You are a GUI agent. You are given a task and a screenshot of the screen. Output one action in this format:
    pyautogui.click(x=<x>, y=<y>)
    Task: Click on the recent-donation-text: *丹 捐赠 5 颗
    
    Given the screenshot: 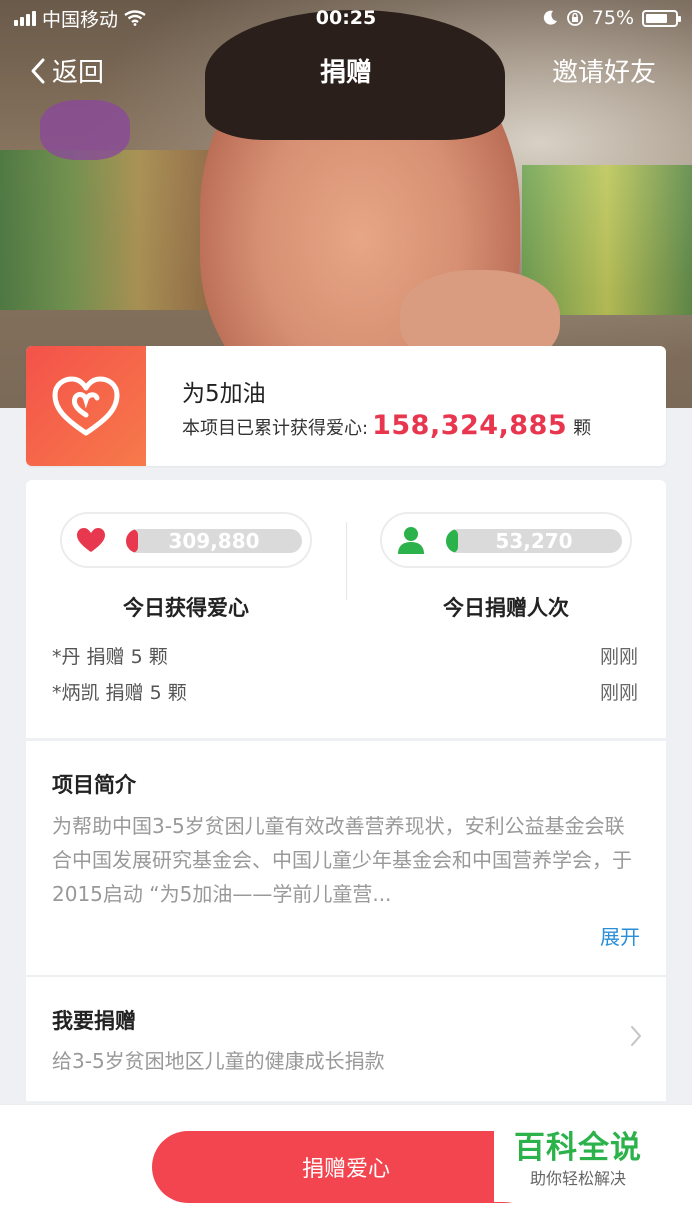 What is the action you would take?
    pyautogui.click(x=110, y=657)
    